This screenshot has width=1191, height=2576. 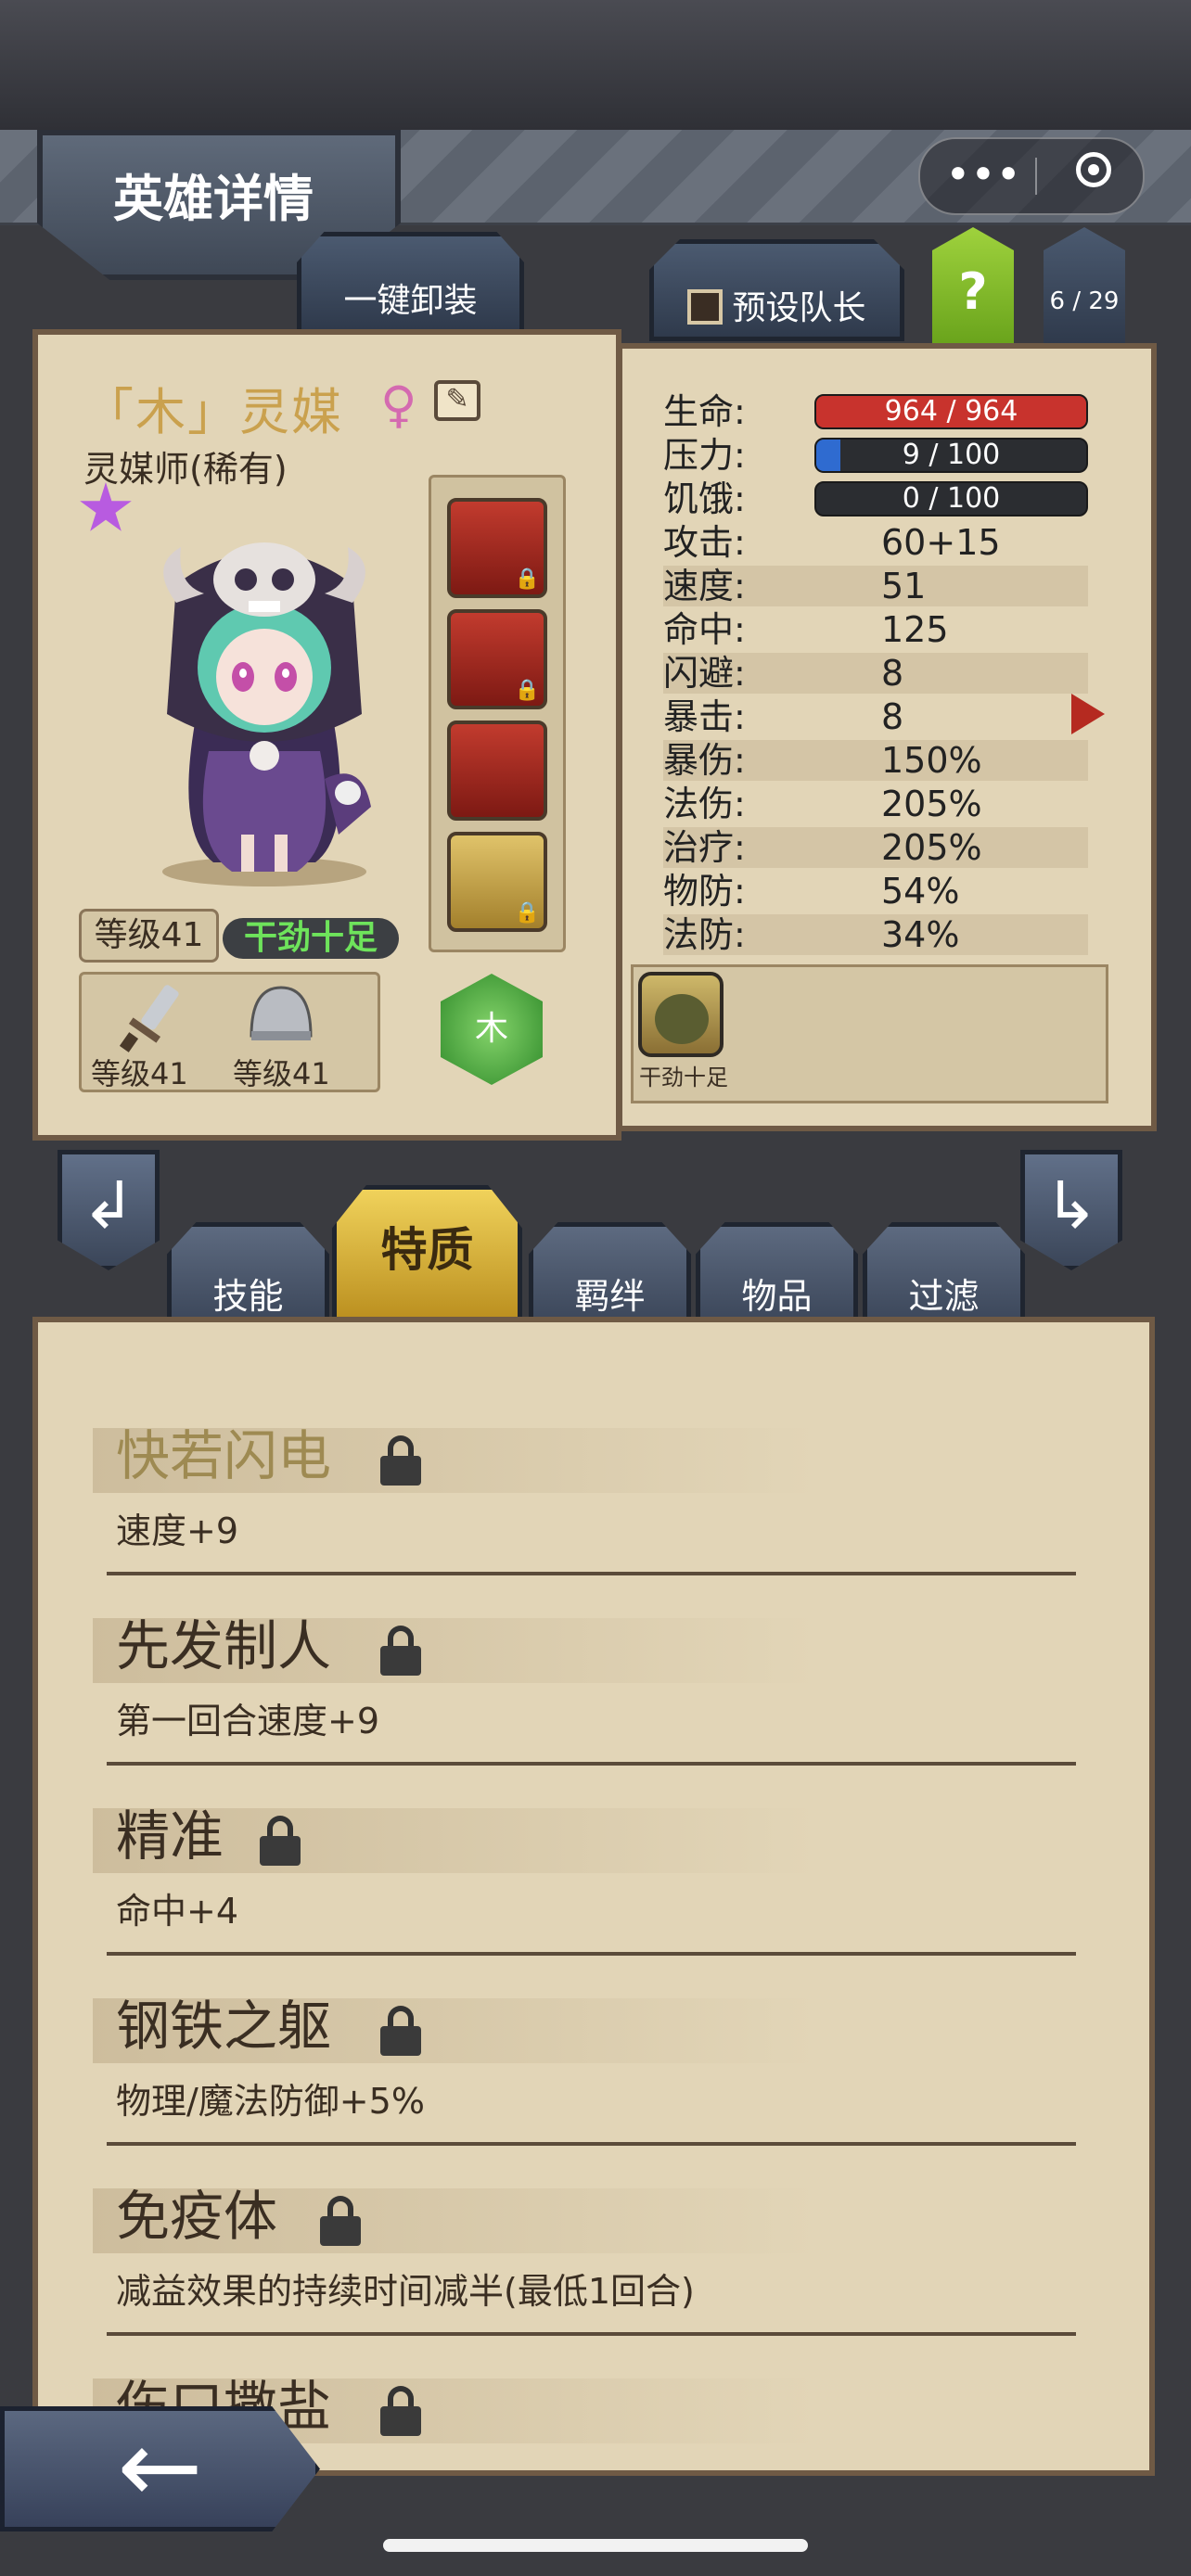 I want to click on hero-level-badge: 等级41, so click(x=149, y=936).